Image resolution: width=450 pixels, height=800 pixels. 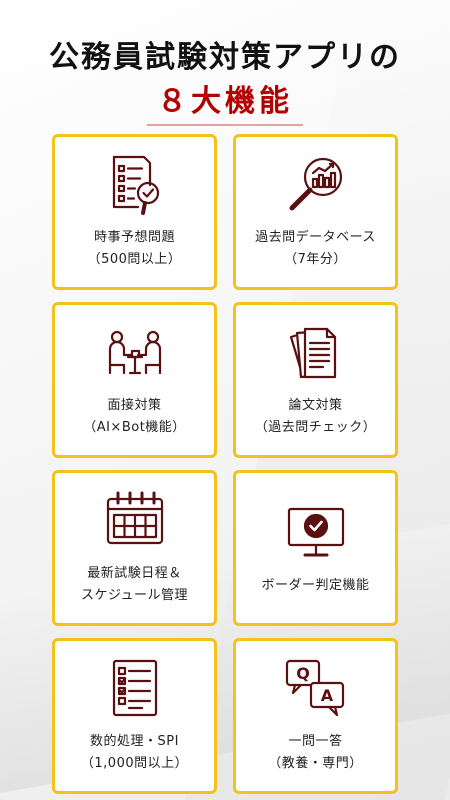 What do you see at coordinates (315, 585) in the screenshot?
I see `feature-label: ボーダー判定機能` at bounding box center [315, 585].